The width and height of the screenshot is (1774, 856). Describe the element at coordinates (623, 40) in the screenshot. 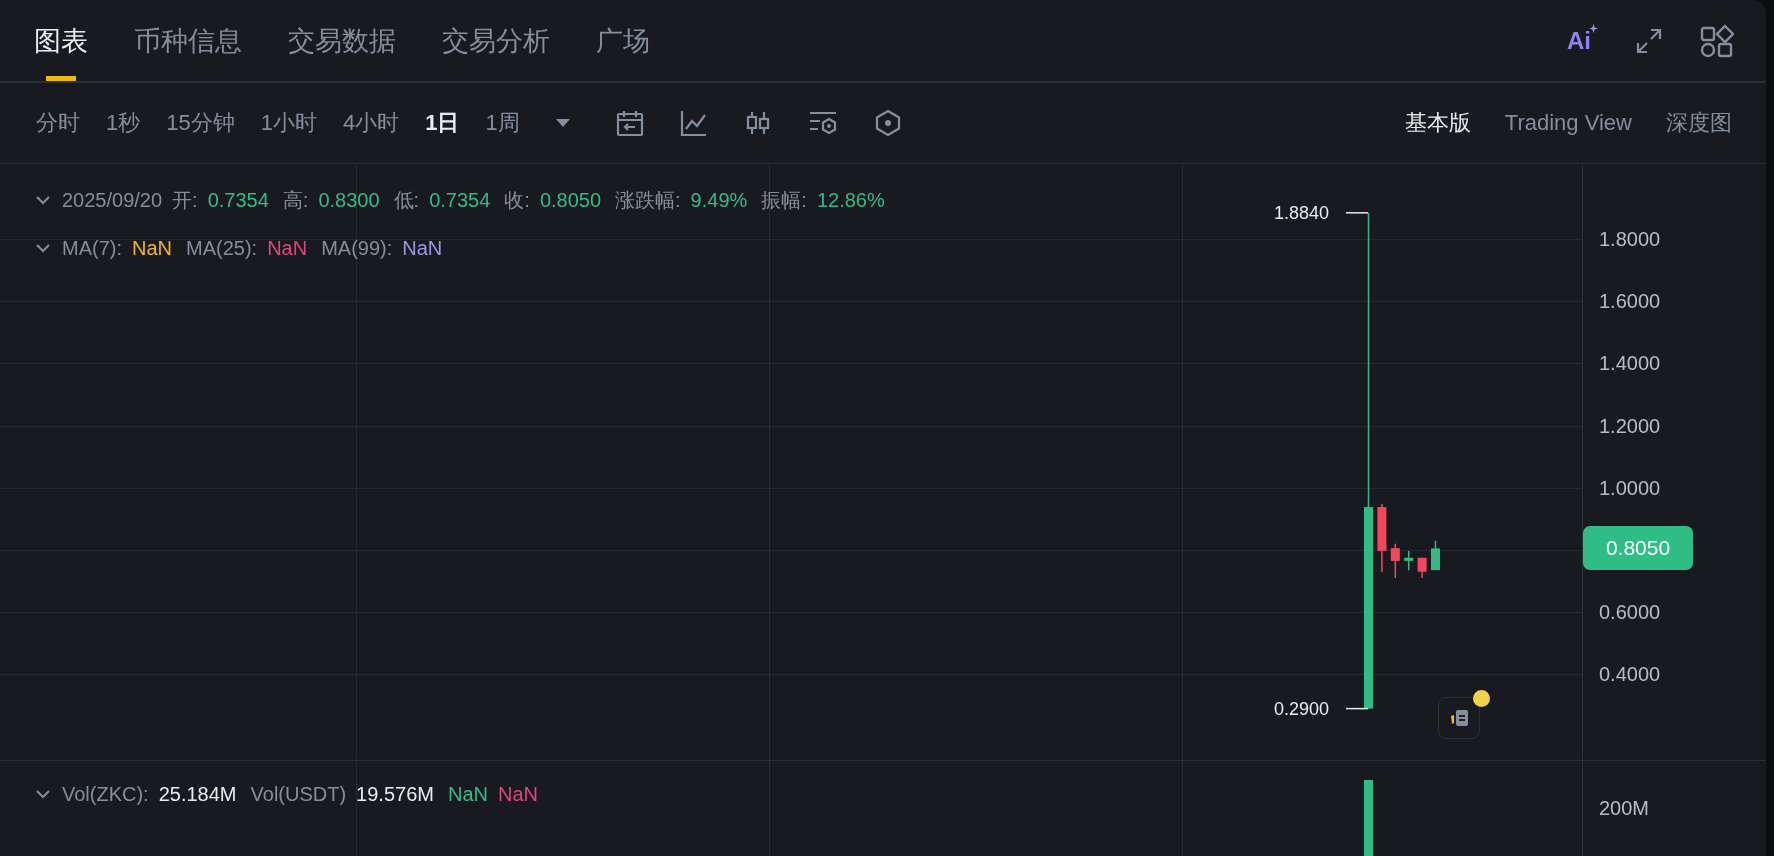

I see `tab: 广场` at that location.